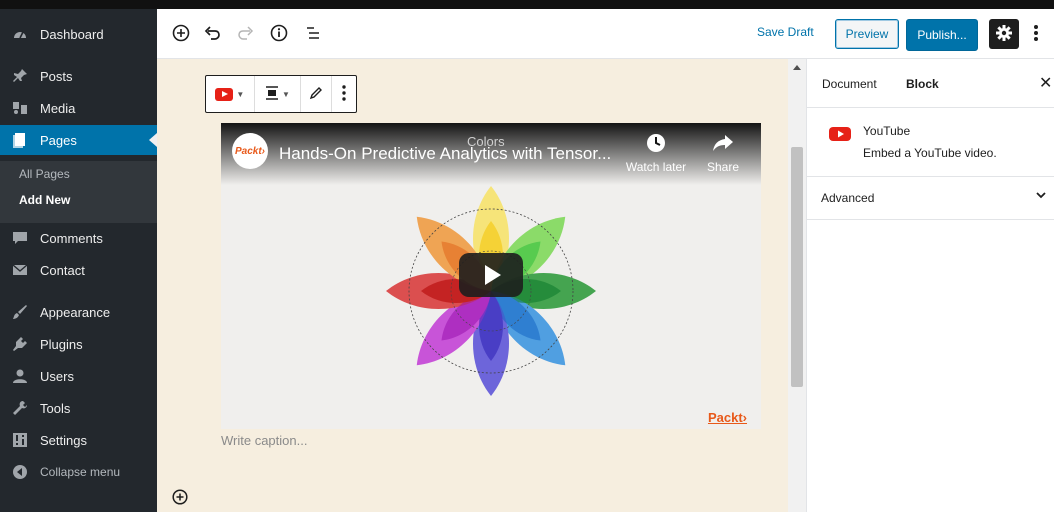  Describe the element at coordinates (20, 238) in the screenshot. I see `comment-icon` at that location.